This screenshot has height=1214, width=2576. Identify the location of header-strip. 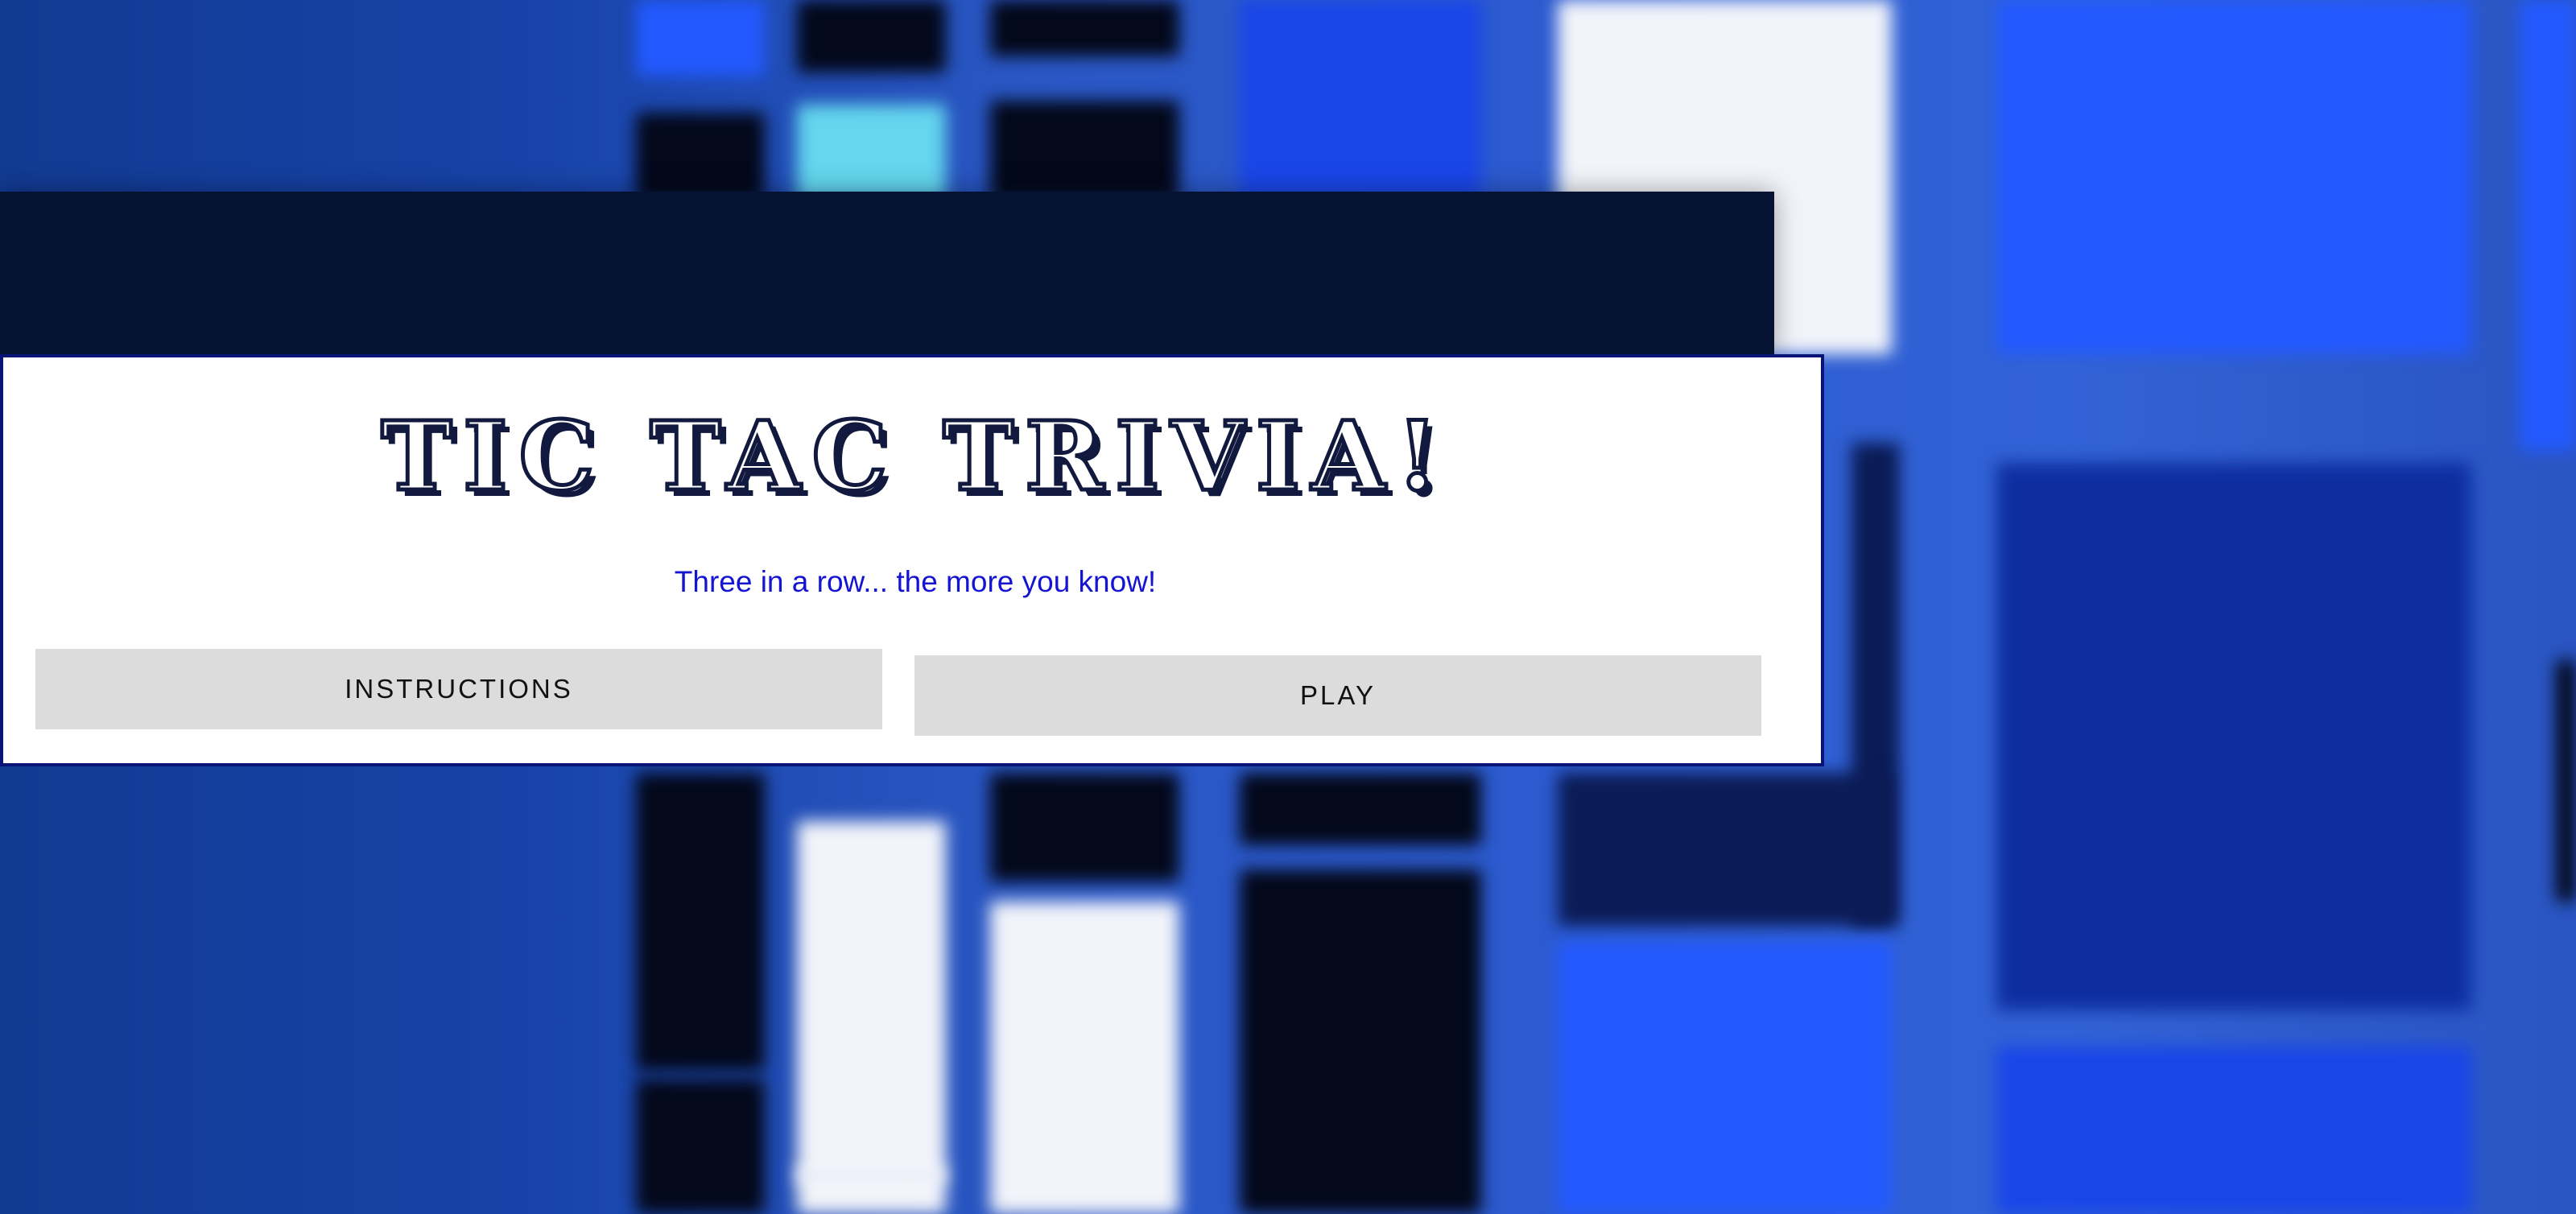
(887, 274).